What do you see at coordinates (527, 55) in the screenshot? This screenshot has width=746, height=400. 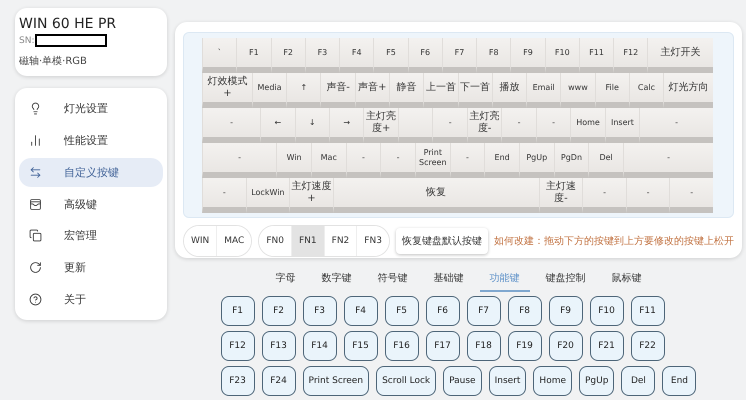 I see `keycap: F9` at bounding box center [527, 55].